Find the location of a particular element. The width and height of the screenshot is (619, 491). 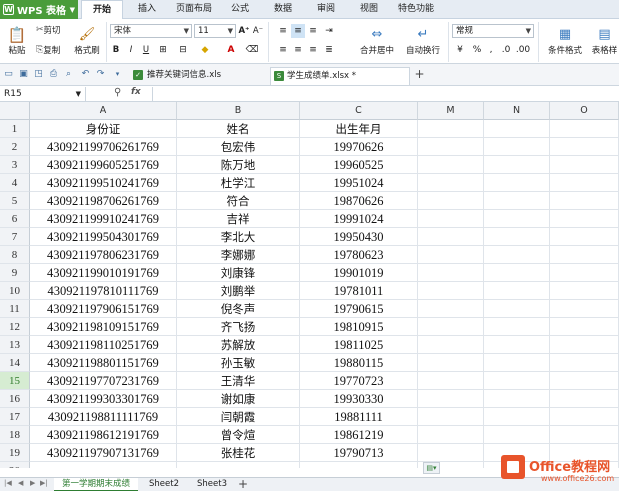

cell-c: 19901019 is located at coordinates (359, 273).